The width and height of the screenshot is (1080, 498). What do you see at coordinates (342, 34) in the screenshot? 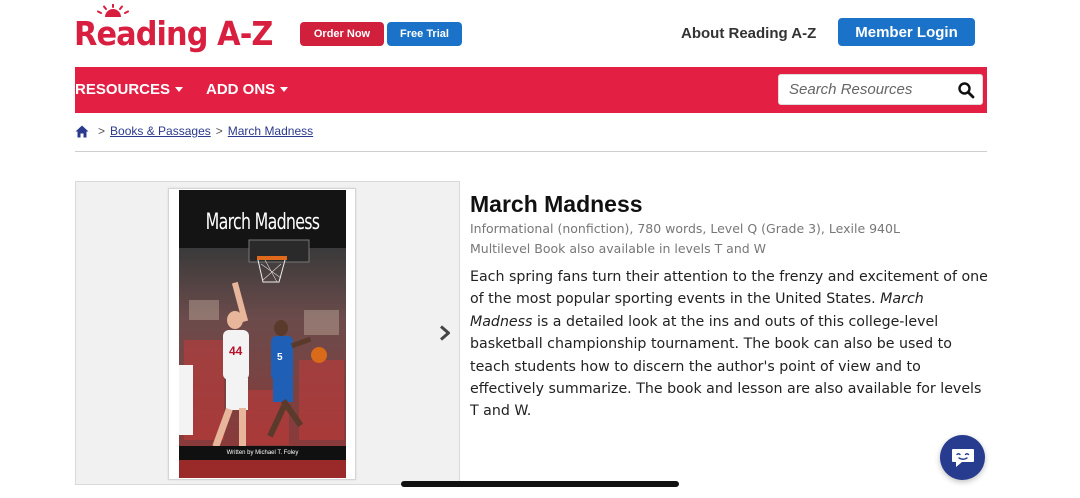
I see `order-now-button: Order Now` at bounding box center [342, 34].